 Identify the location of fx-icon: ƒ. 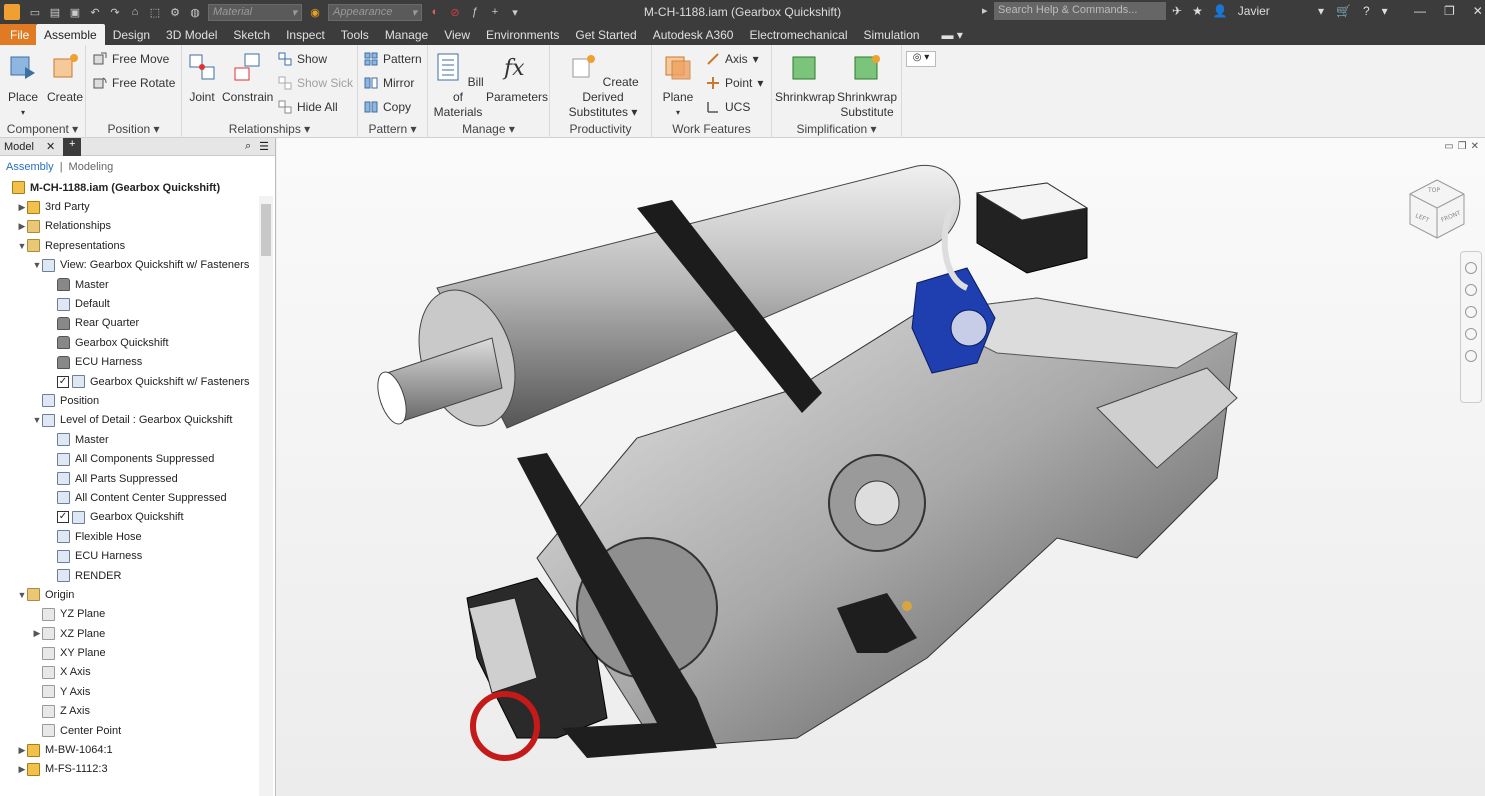
(475, 12).